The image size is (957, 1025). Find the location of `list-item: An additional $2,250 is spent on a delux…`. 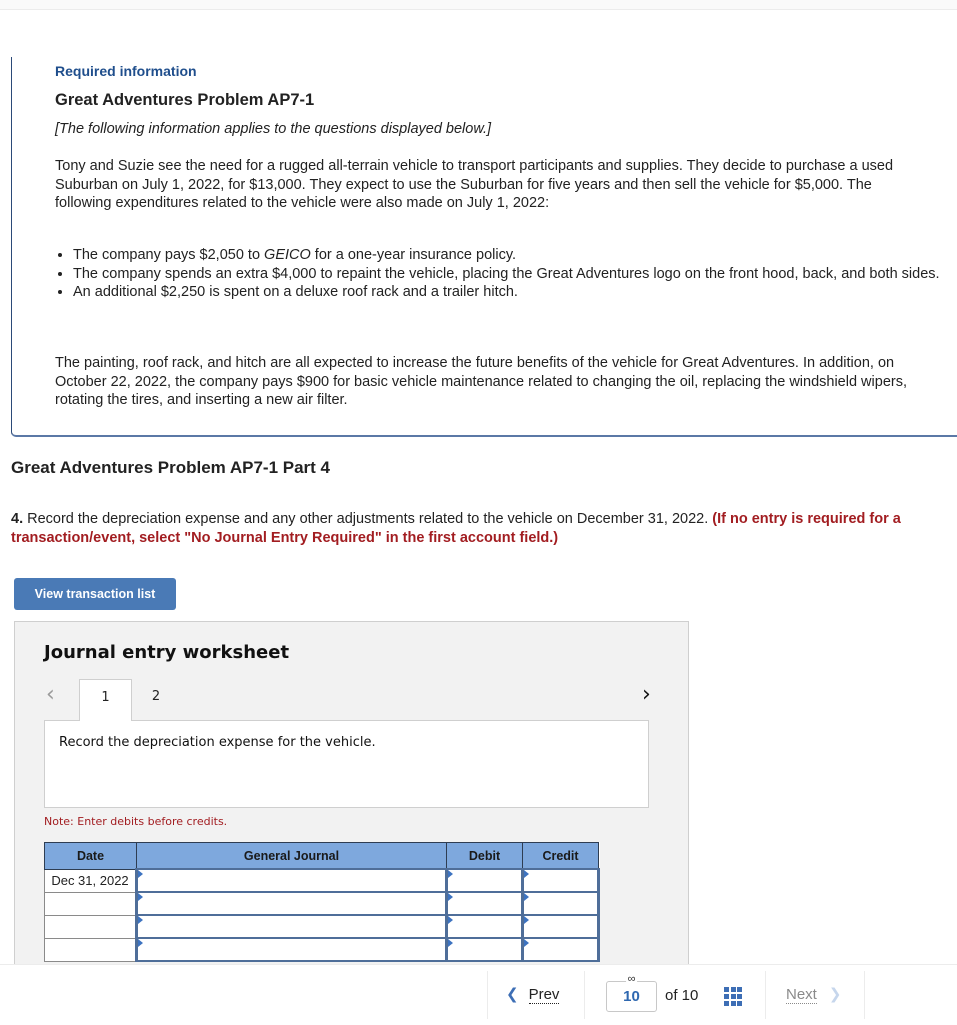

list-item: An additional $2,250 is spent on a delux… is located at coordinates (508, 292).